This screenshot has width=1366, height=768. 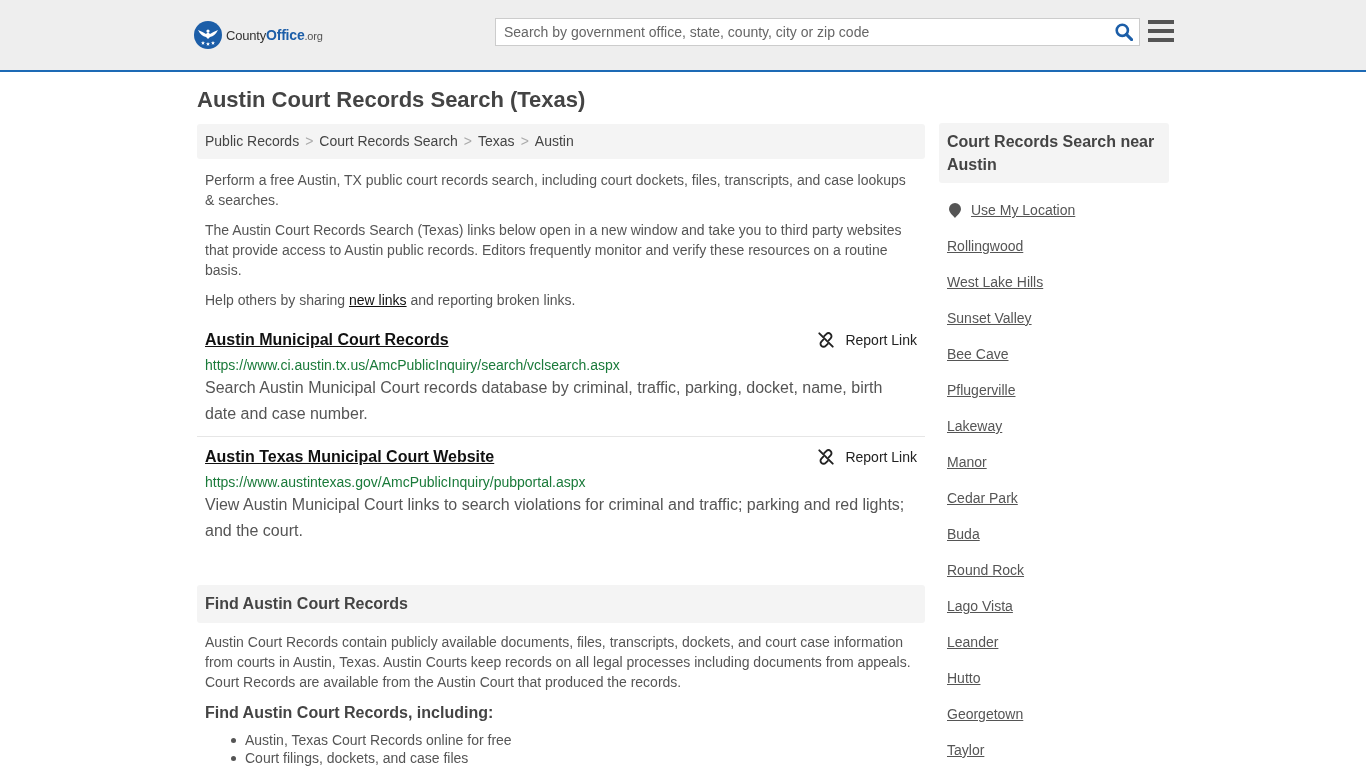 I want to click on intro-paragraph: The Austin Court Records Search (Texas) links below open in a new window and take you to third party websites that provide access to Austin public records. Editors frequently monitor and verify these resources on a routine basis., so click(x=553, y=250).